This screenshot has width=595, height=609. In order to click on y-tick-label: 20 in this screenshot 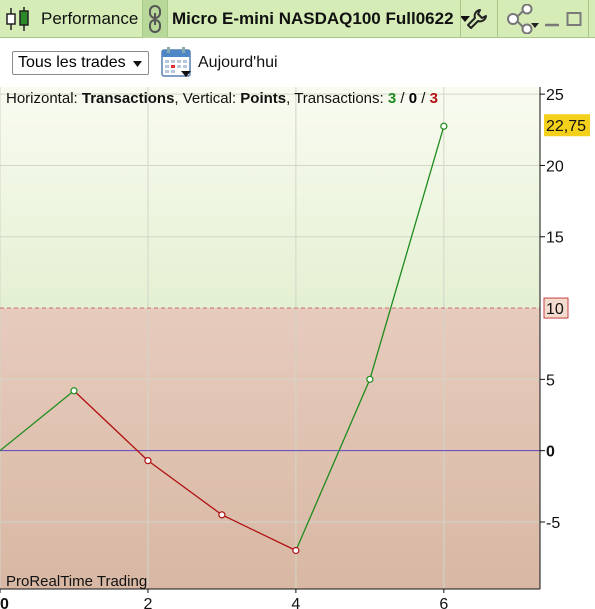, I will do `click(555, 166)`.